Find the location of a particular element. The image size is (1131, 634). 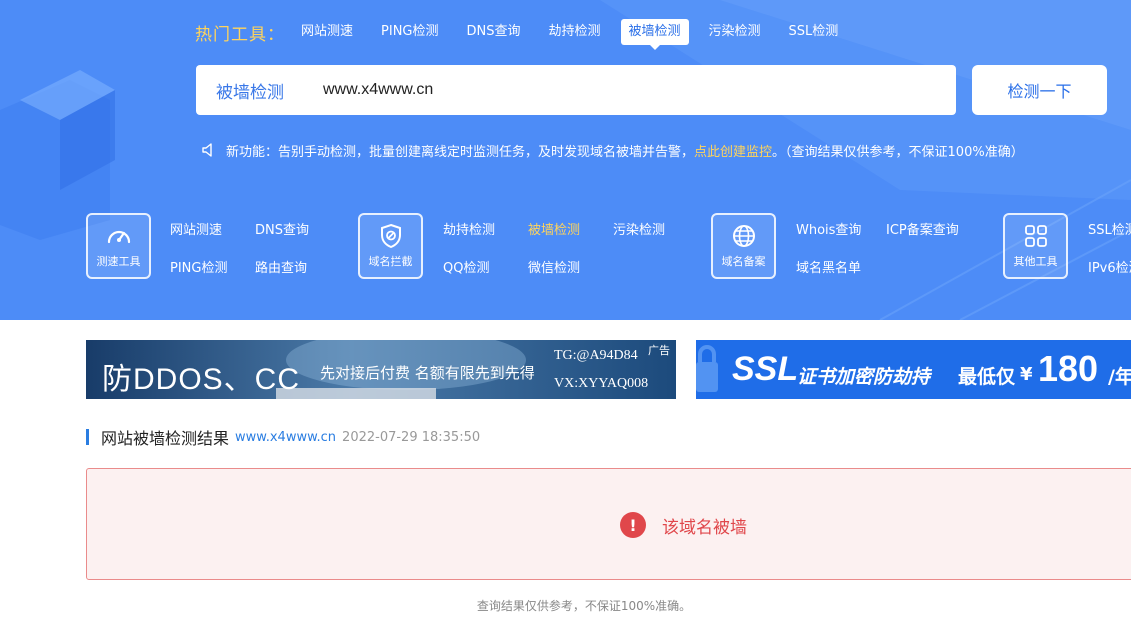

hot-tool-pollution: 污染检测 is located at coordinates (735, 32).